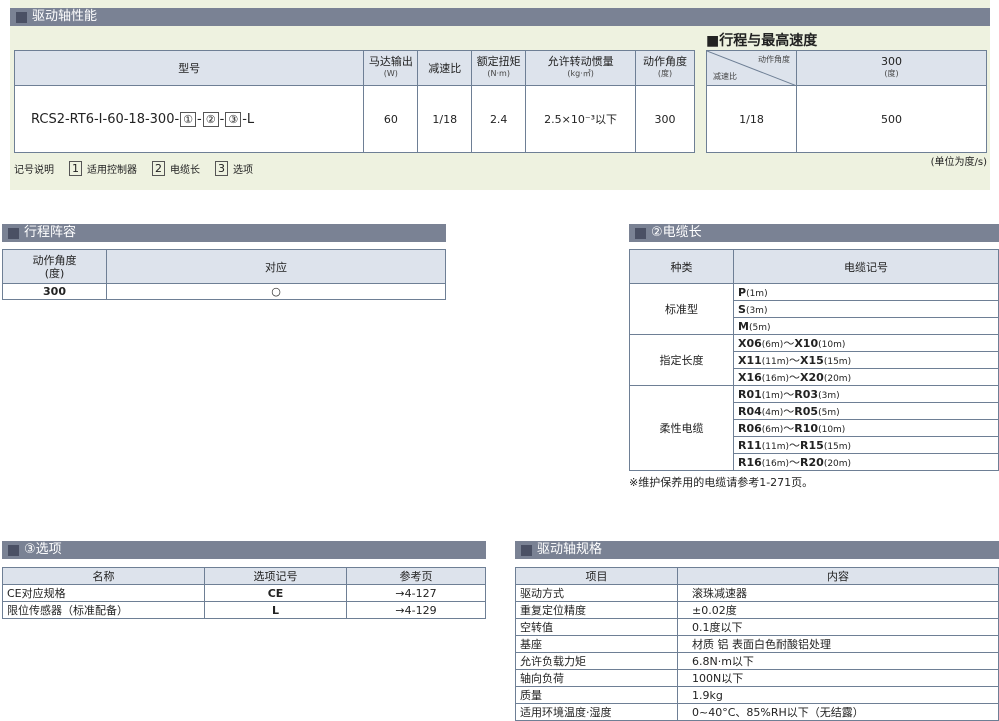 This screenshot has width=999, height=721. Describe the element at coordinates (188, 119) in the screenshot. I see `model-box-1: ①` at that location.